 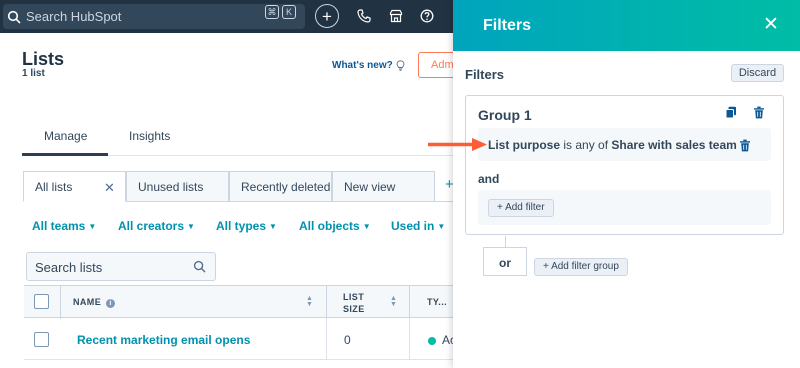 I want to click on annotation-arrow, so click(x=457, y=144).